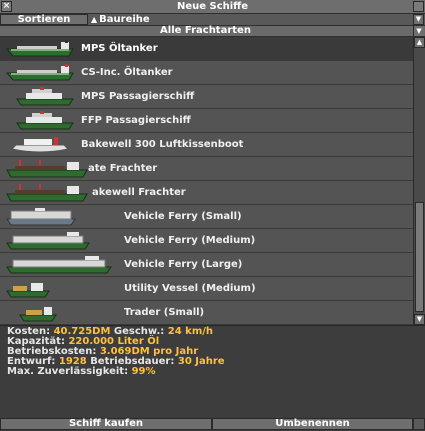 The height and width of the screenshot is (431, 425). I want to click on ship-row: Bakewell 300 Luftkissenboot, so click(206, 145).